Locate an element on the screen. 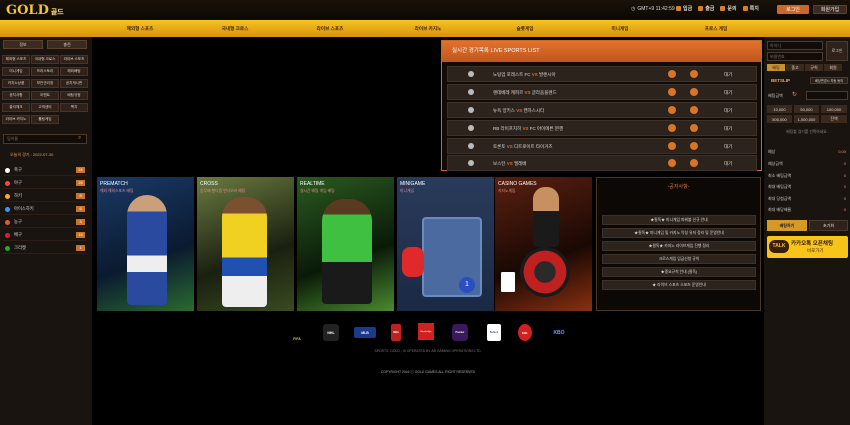  tab-bet: 배팅 is located at coordinates (776, 67).